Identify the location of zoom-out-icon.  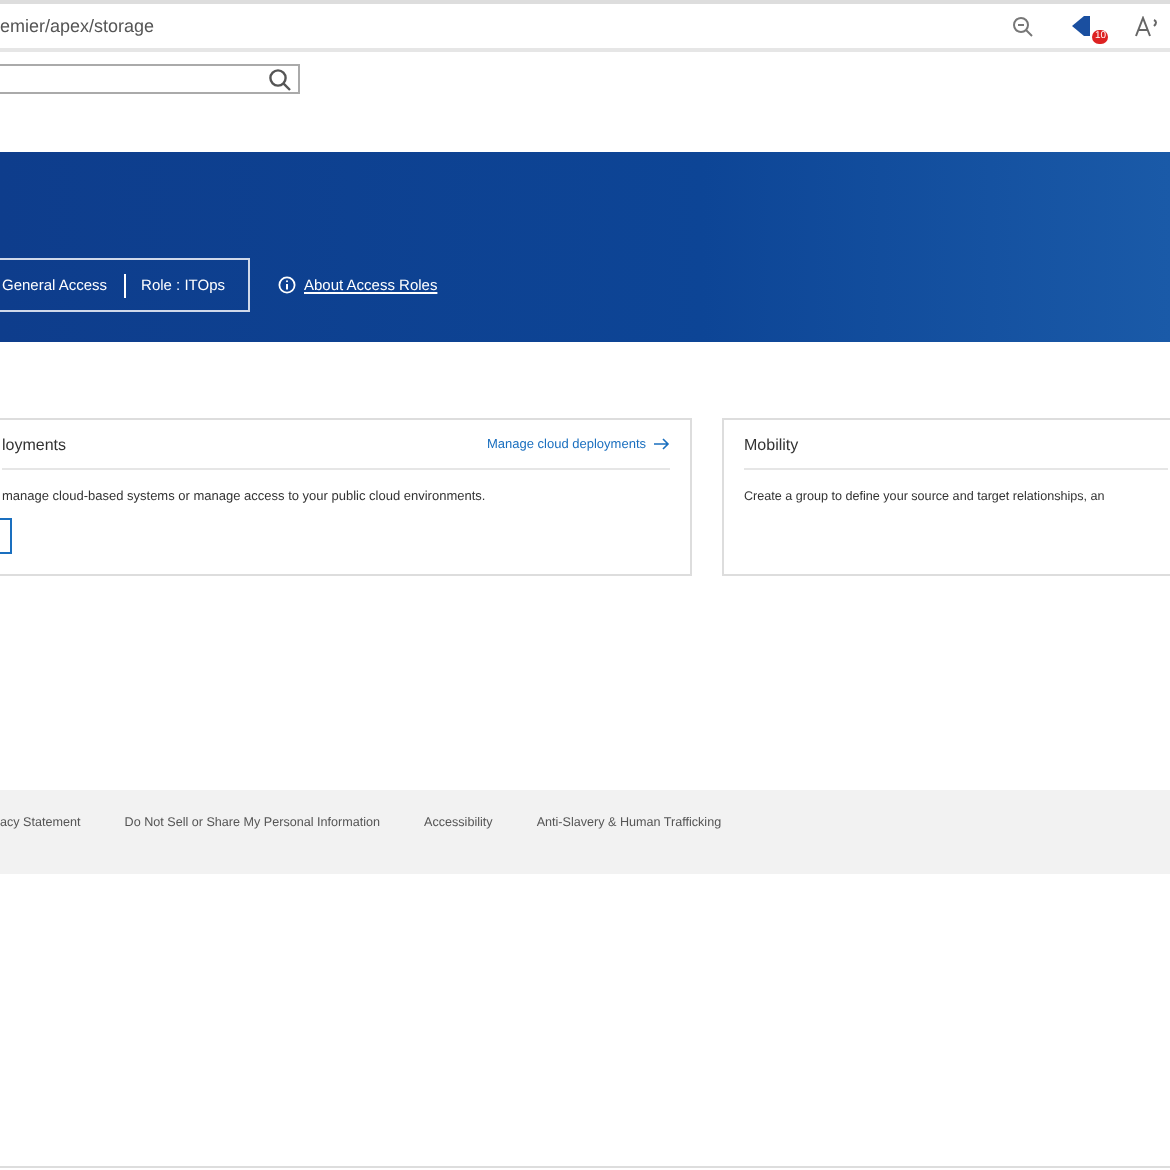
(1023, 26).